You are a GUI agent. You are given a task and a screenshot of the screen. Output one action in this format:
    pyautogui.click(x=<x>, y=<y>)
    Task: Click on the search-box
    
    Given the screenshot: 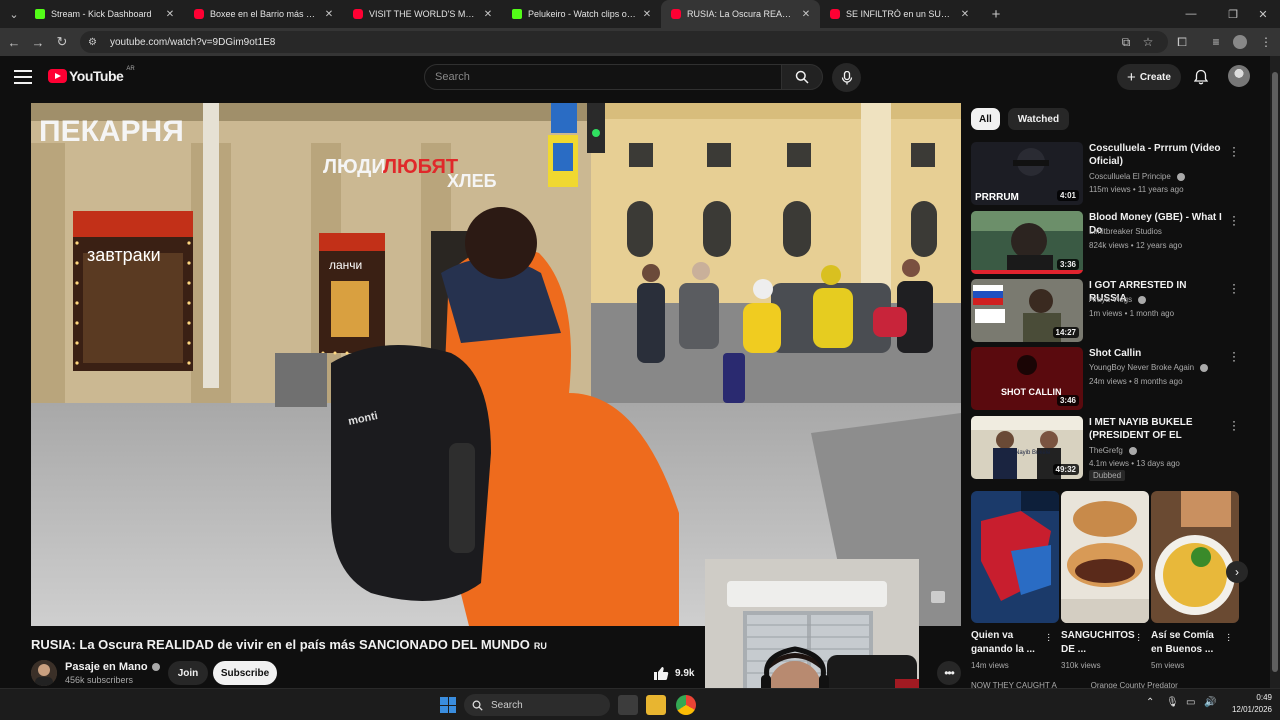 What is the action you would take?
    pyautogui.click(x=603, y=77)
    